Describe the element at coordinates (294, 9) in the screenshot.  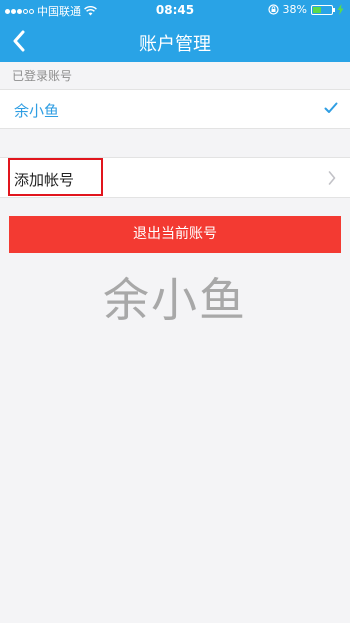
I see `battery-percent: 38%` at that location.